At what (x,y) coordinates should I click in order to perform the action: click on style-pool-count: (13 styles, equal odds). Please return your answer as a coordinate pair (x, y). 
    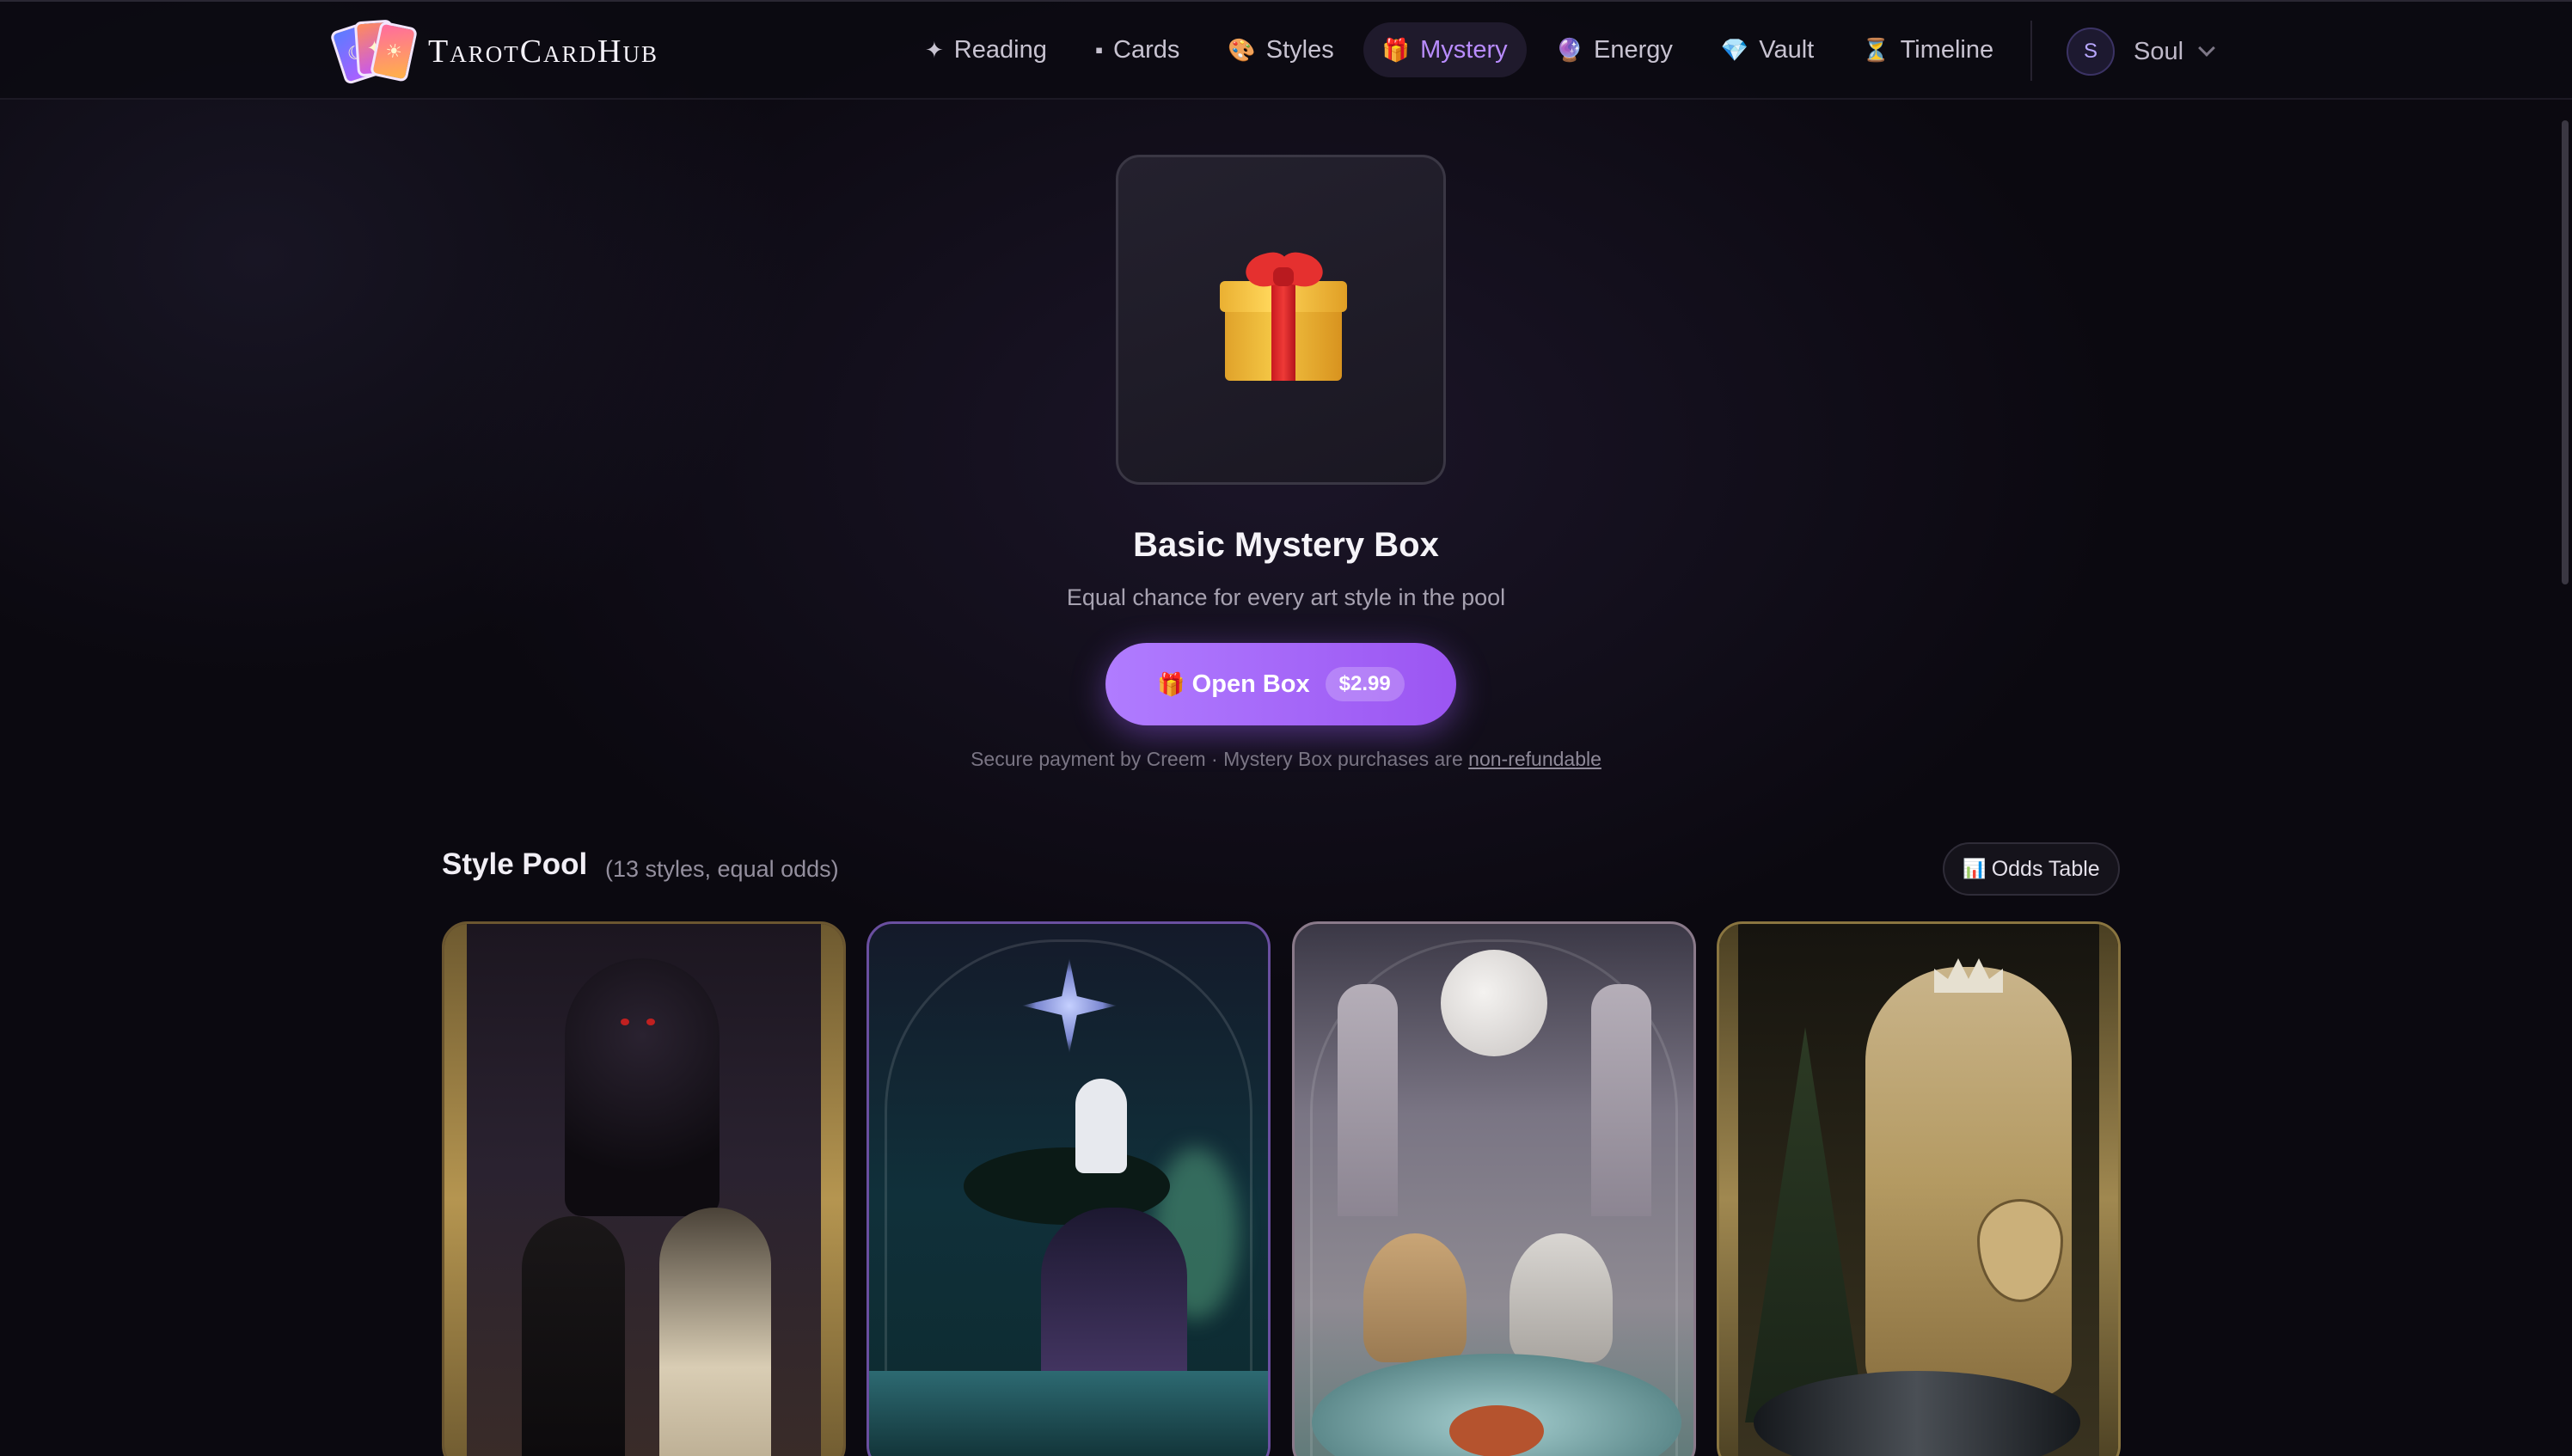
    Looking at the image, I should click on (722, 869).